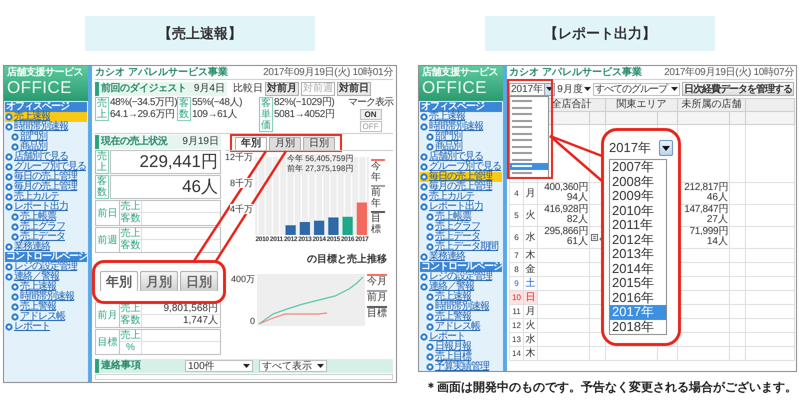 This screenshot has width=800, height=410. I want to click on row-label: 客数, so click(102, 187).